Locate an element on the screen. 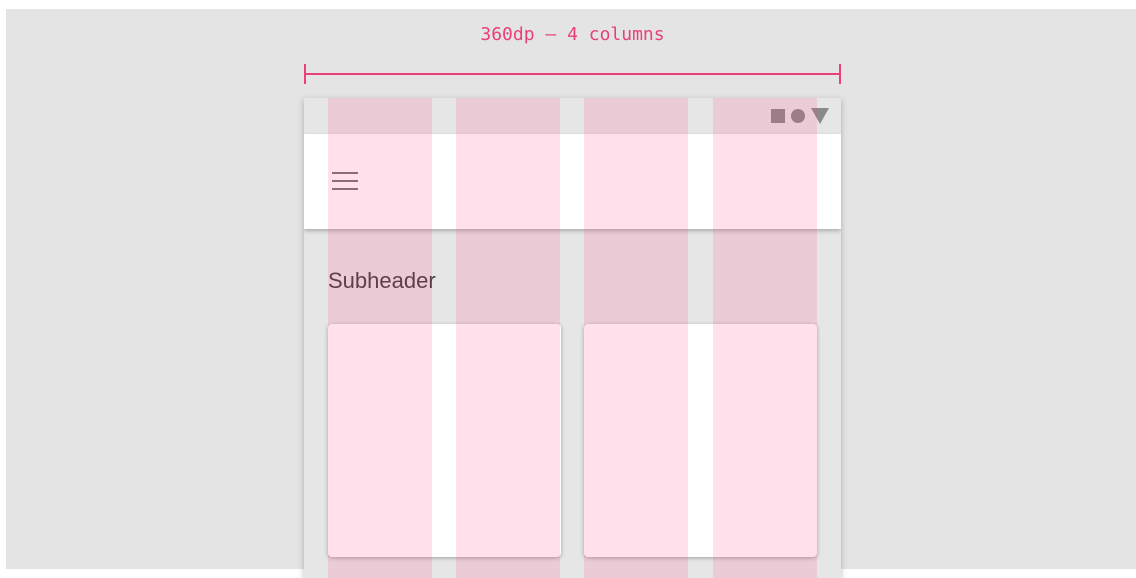 The height and width of the screenshot is (578, 1136). status-bar is located at coordinates (572, 116).